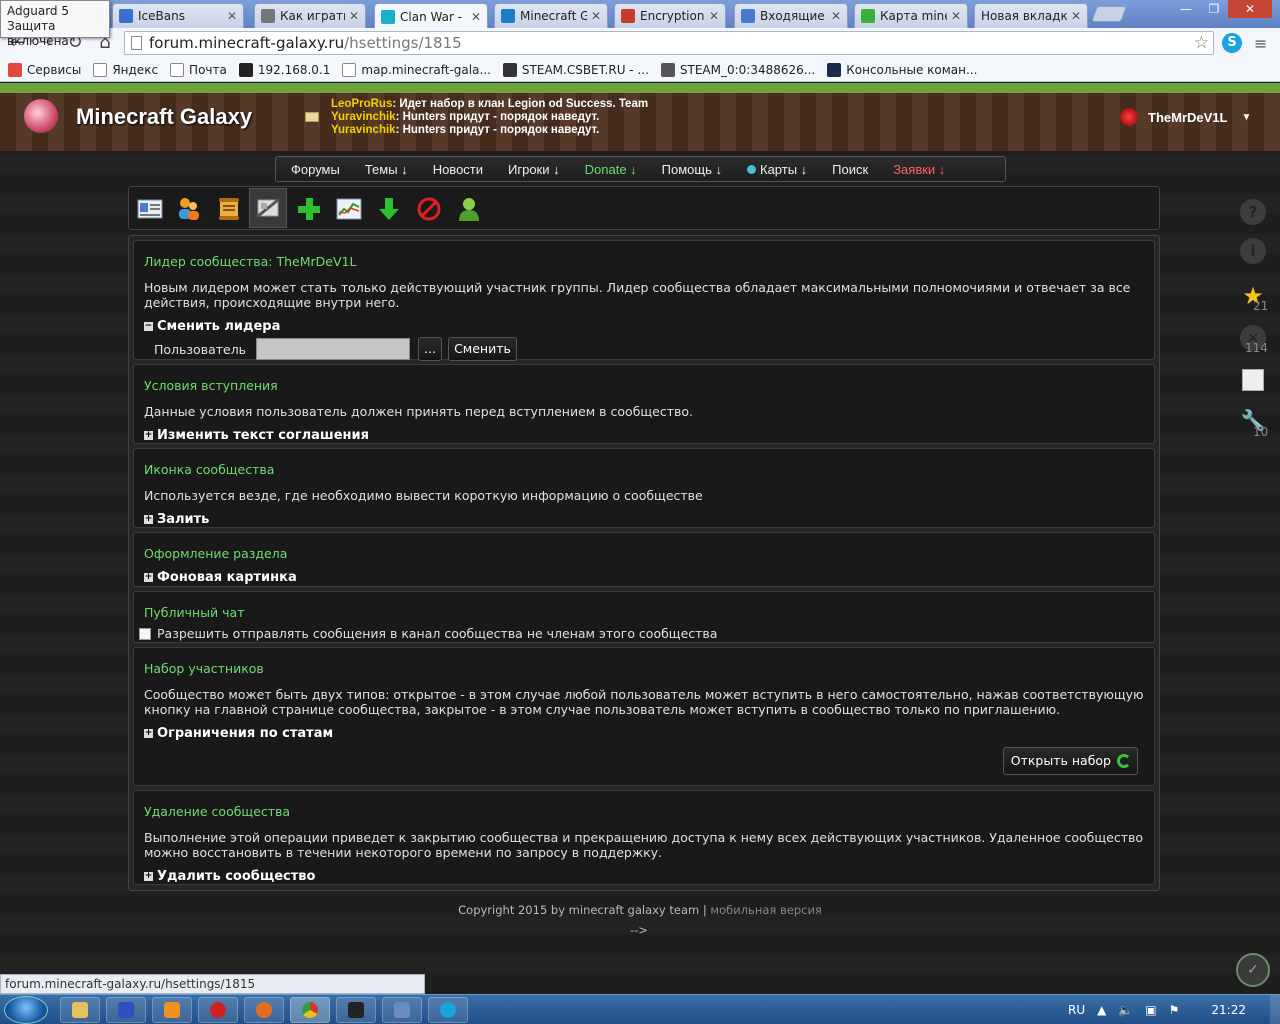  What do you see at coordinates (389, 209) in the screenshot?
I see `download-arrow-icon` at bounding box center [389, 209].